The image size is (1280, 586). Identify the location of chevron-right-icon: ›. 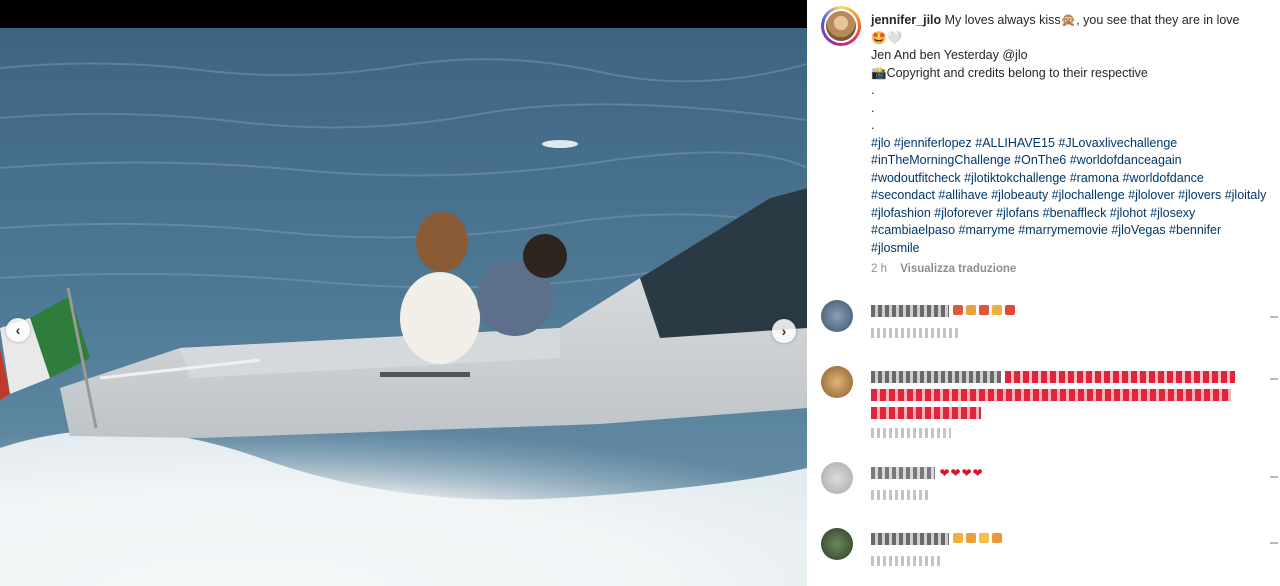
(784, 331).